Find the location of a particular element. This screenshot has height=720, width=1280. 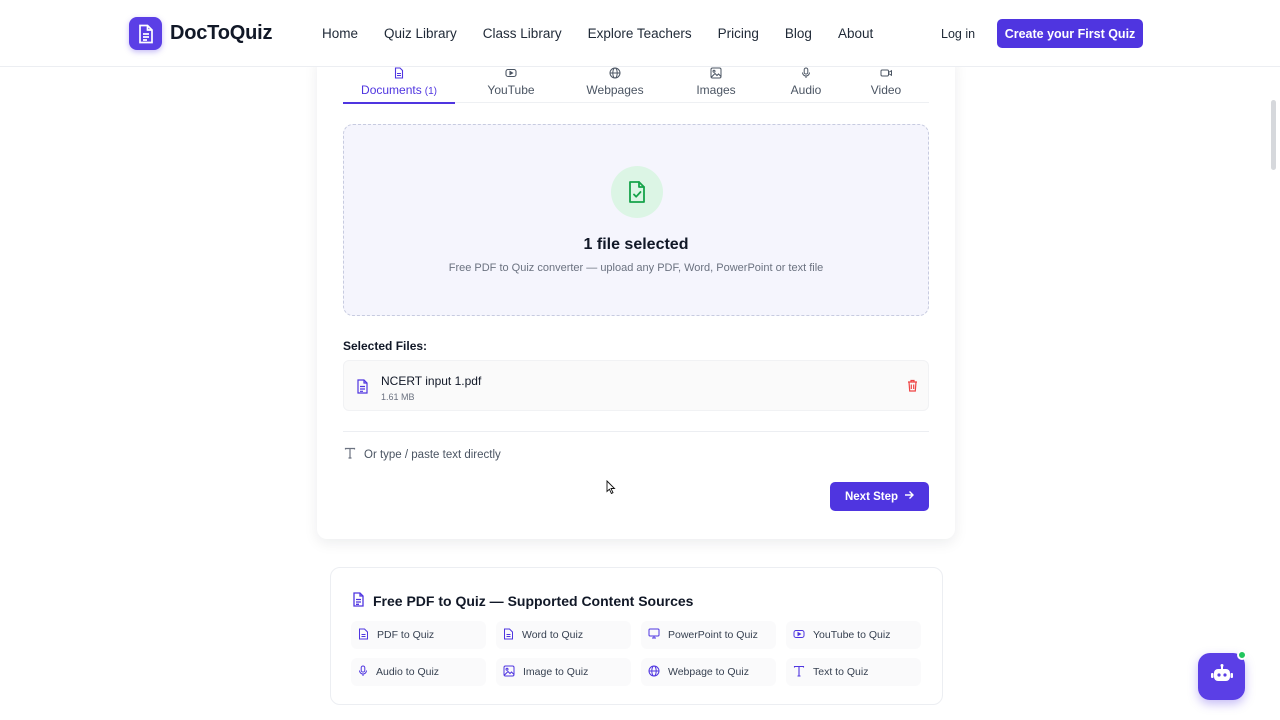

brand-name: DocToQuiz is located at coordinates (221, 33).